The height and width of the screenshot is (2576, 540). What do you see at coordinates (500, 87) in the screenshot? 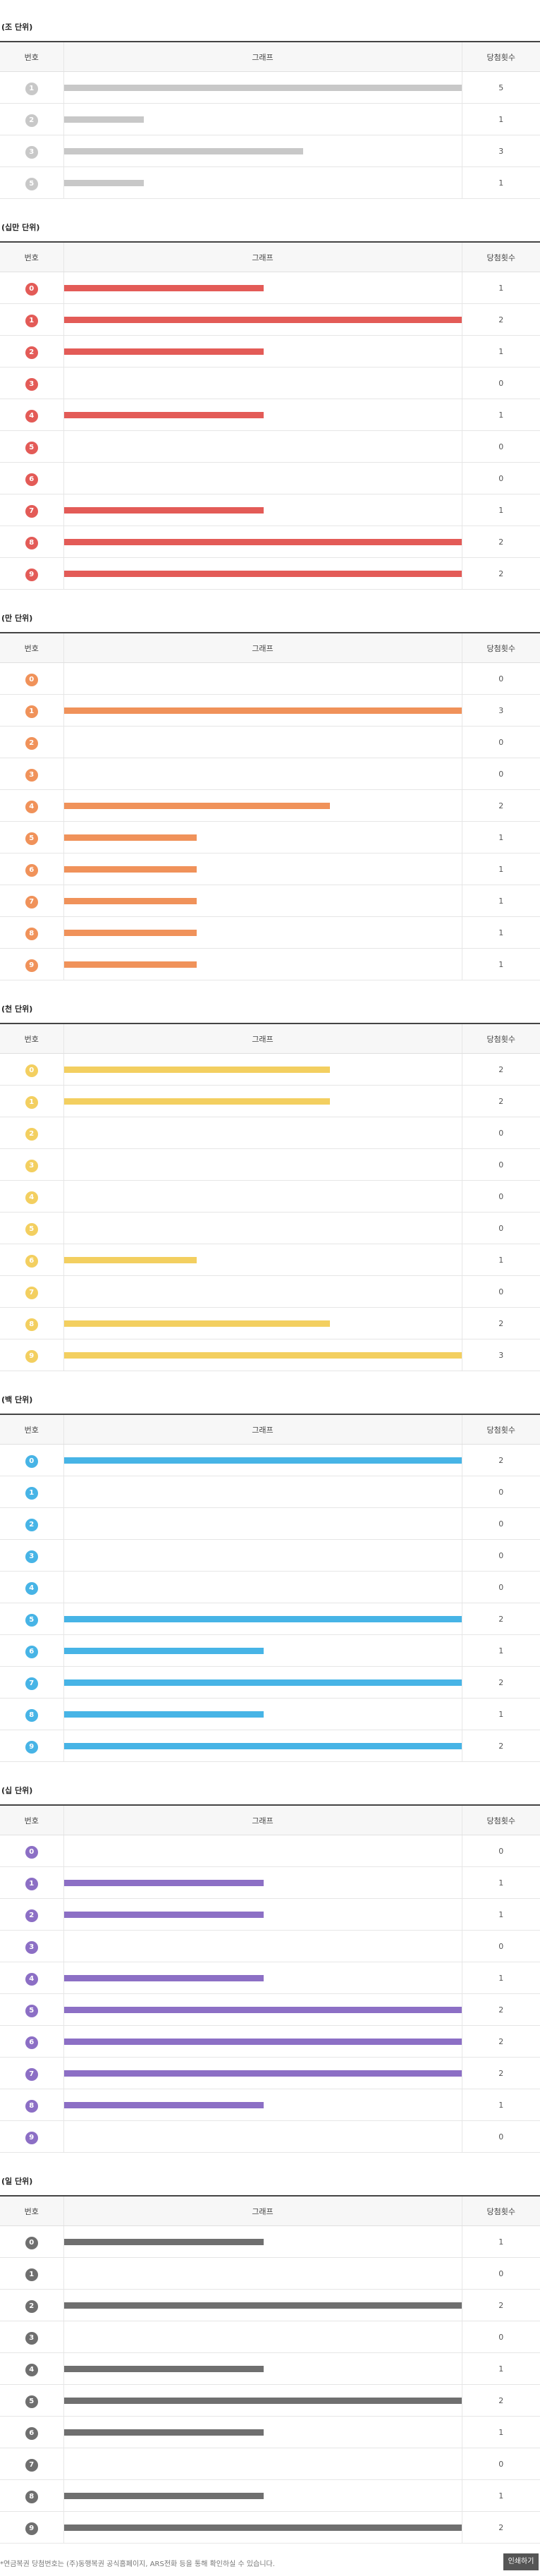
I see `win-count: 5` at bounding box center [500, 87].